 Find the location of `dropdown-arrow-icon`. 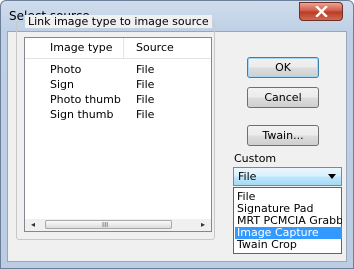

dropdown-arrow-icon is located at coordinates (332, 176).